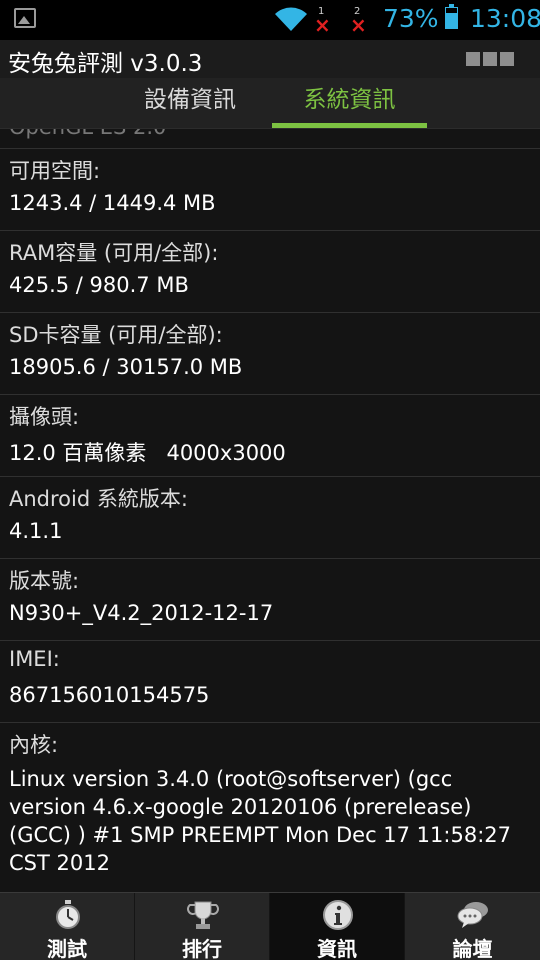  What do you see at coordinates (109, 695) in the screenshot?
I see `info-value: 867156010154575` at bounding box center [109, 695].